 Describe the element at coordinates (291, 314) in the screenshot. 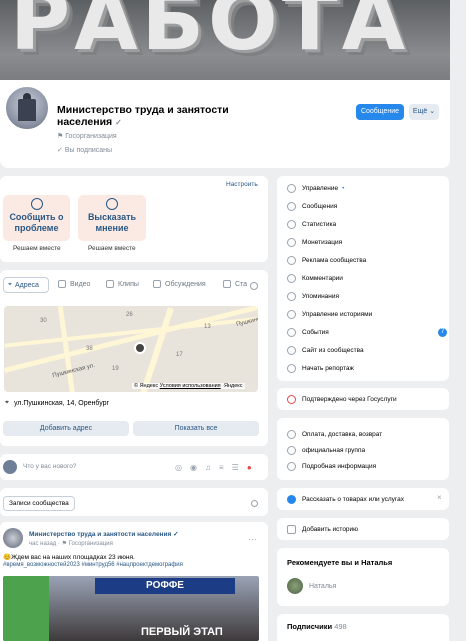

I see `story-icon` at that location.